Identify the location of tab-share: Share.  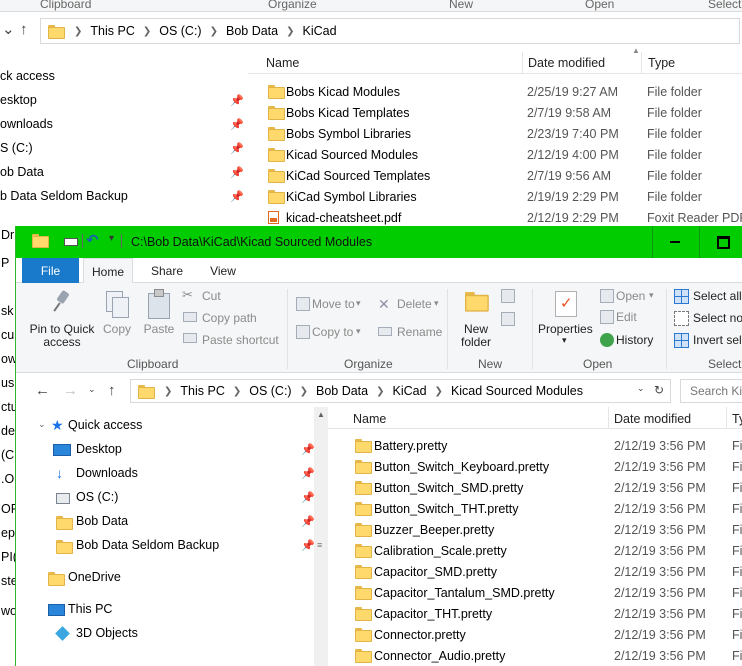
(167, 270).